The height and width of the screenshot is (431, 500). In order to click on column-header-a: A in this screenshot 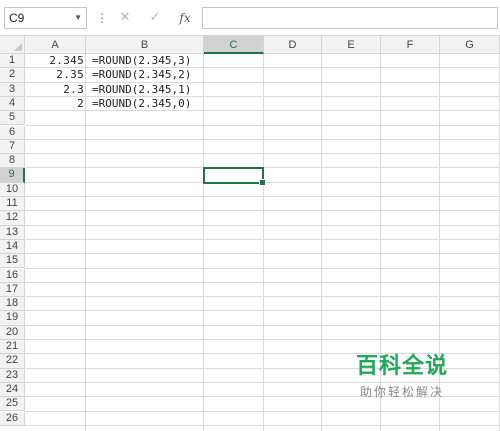, I will do `click(55, 45)`.